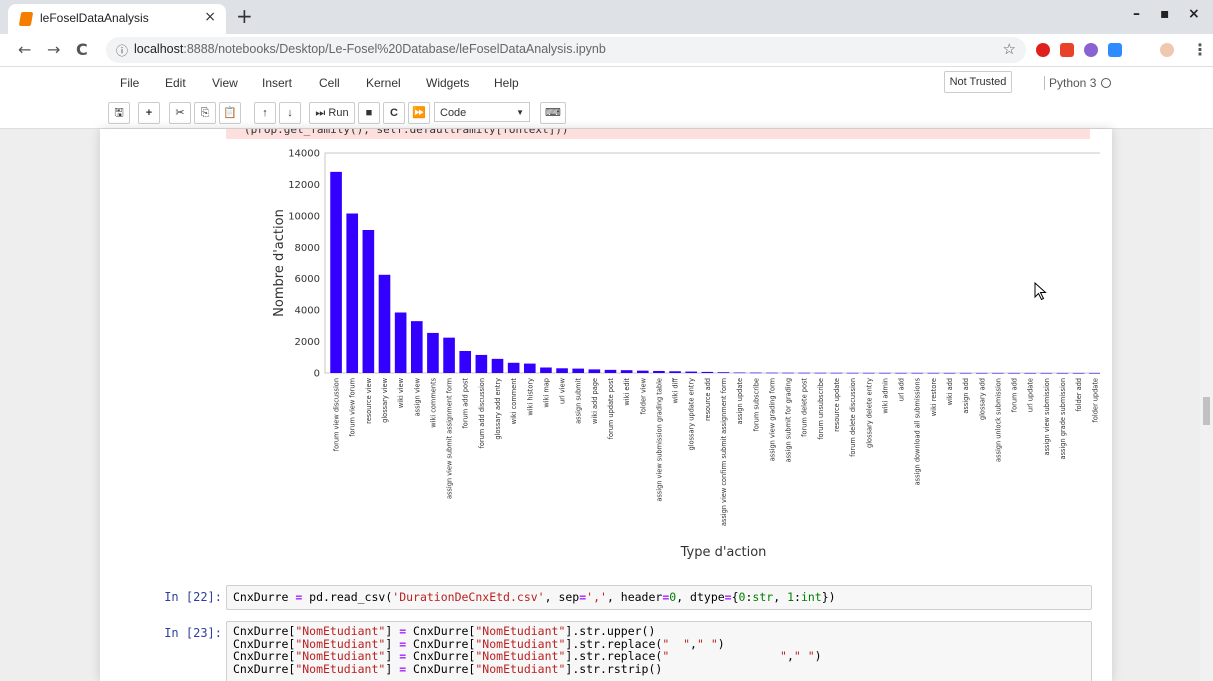 The width and height of the screenshot is (1213, 681). What do you see at coordinates (205, 113) in the screenshot?
I see `copy-icon: ⎘` at bounding box center [205, 113].